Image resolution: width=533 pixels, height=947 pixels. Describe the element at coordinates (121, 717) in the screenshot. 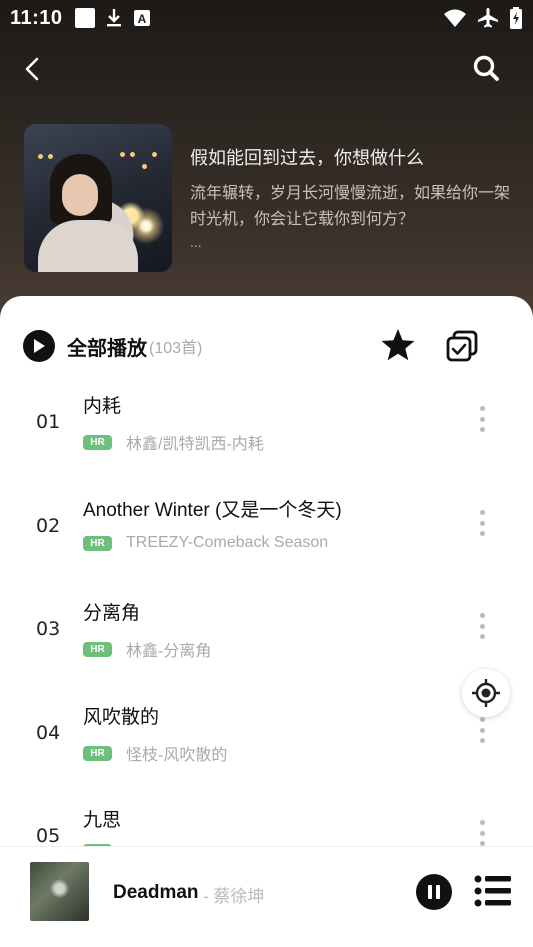

I see `song-title: 风吹散的` at that location.